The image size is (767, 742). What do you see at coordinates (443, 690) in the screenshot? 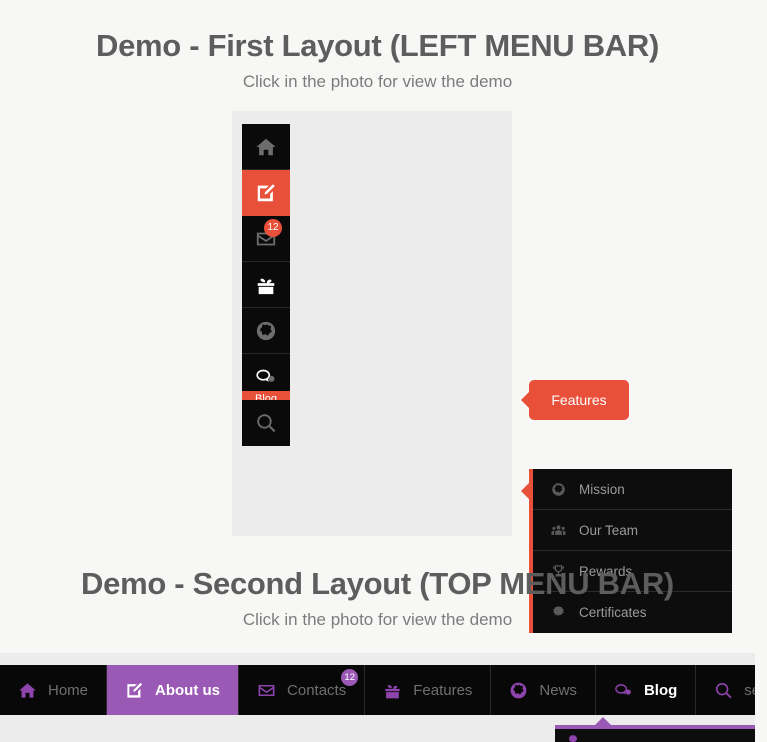
I see `top-menu-item-label: Features` at bounding box center [443, 690].